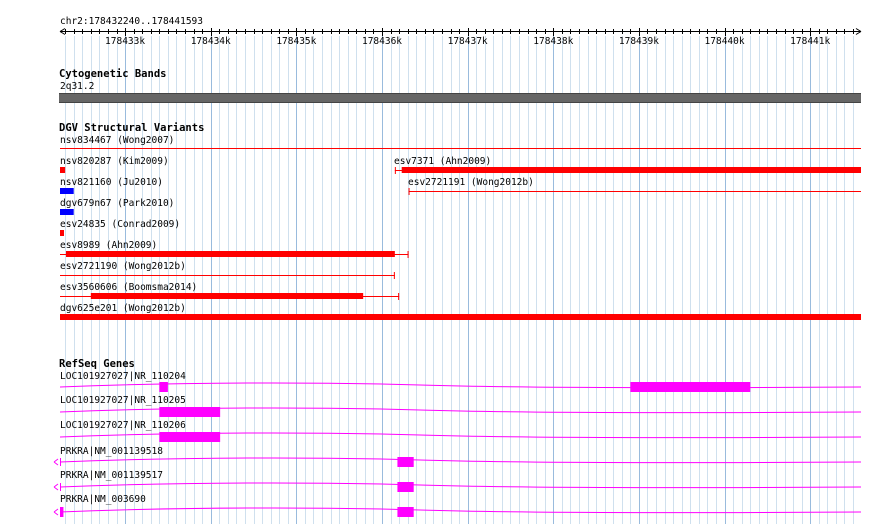 This screenshot has width=890, height=524. What do you see at coordinates (103, 499) in the screenshot?
I see `gene-label: PRKRA|NM_003690` at bounding box center [103, 499].